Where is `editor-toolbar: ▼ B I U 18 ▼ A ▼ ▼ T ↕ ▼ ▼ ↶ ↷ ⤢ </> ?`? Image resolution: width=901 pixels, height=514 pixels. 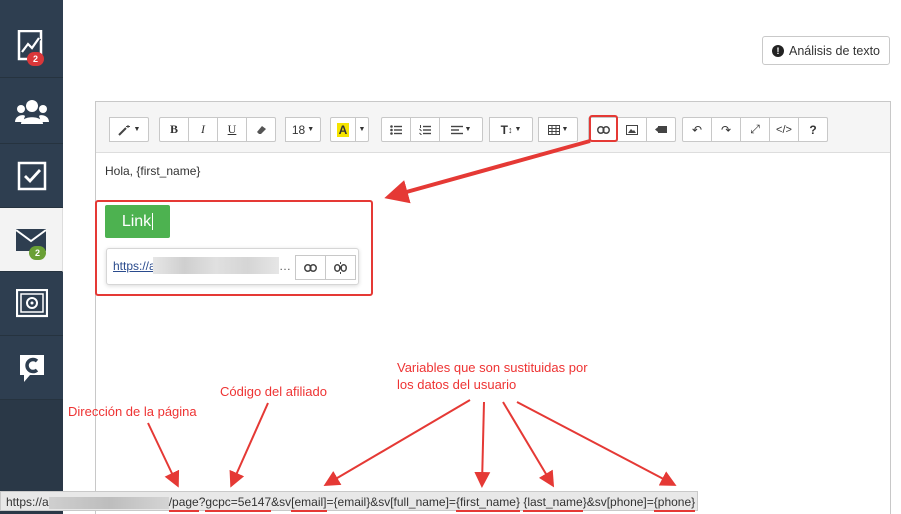
editor-toolbar: ▼ B I U 18 ▼ A ▼ ▼ T ↕ ▼ ▼ ↶ ↷ ⤢ </> ? is located at coordinates (493, 127).